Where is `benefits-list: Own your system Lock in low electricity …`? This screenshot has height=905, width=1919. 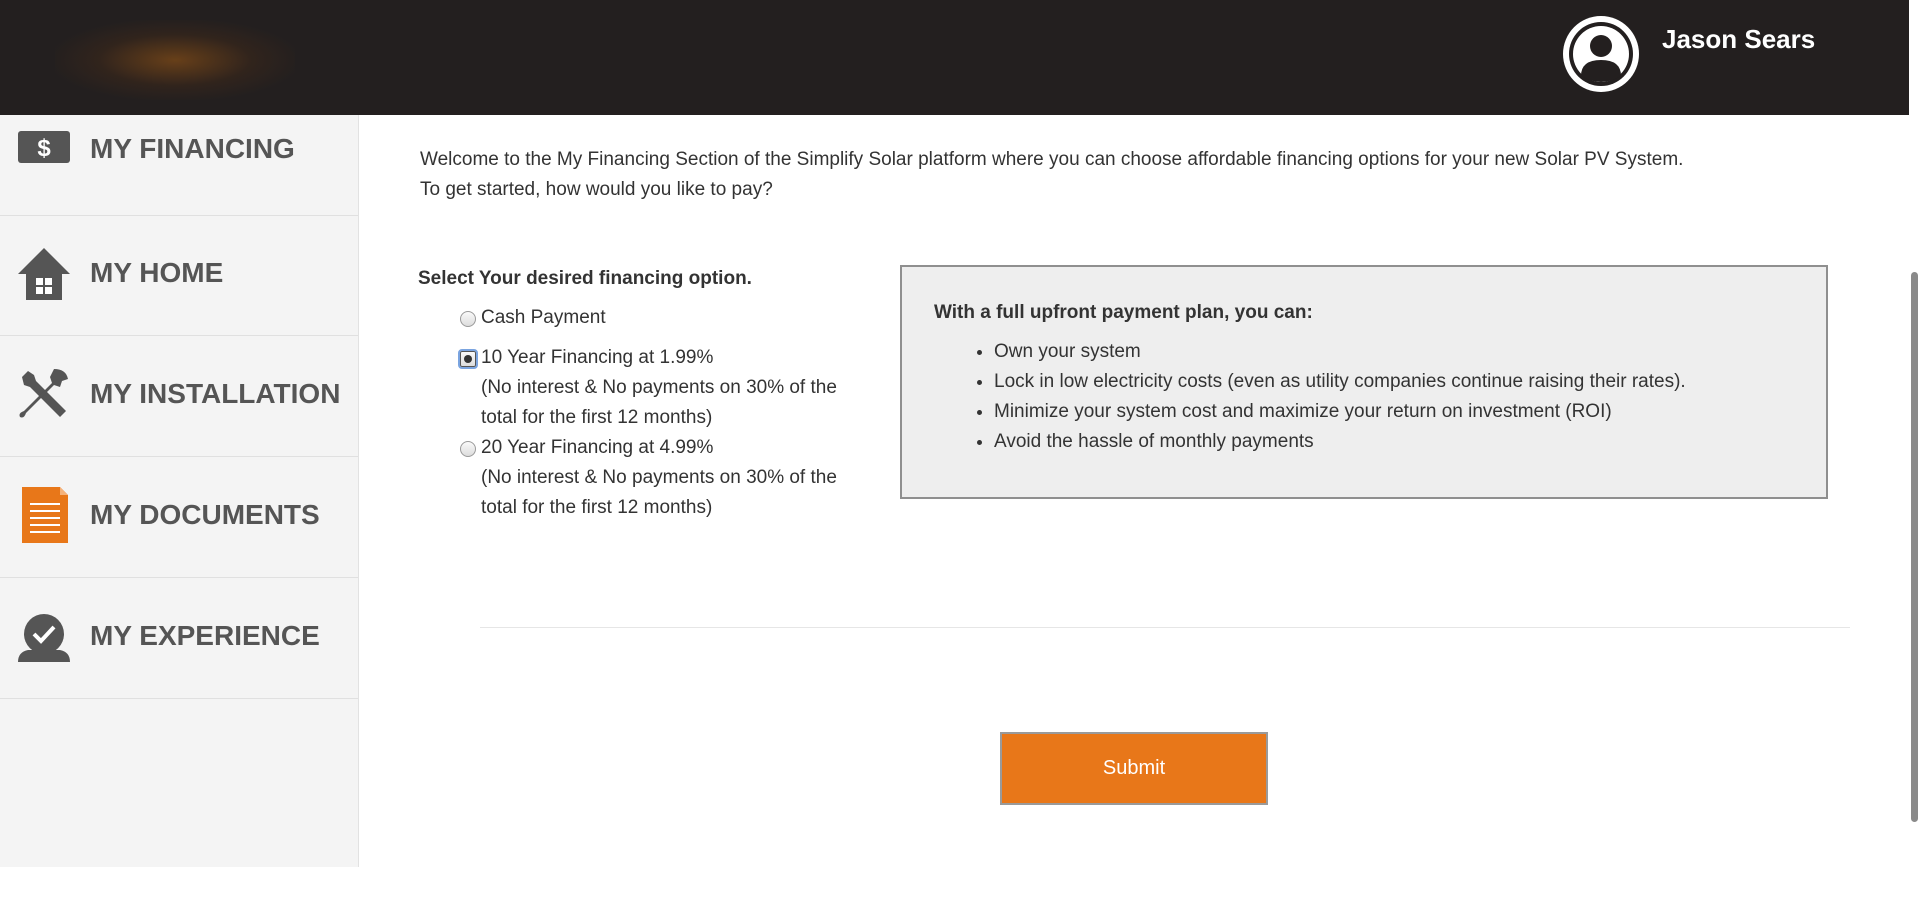 benefits-list: Own your system Lock in low electricity … is located at coordinates (1394, 397).